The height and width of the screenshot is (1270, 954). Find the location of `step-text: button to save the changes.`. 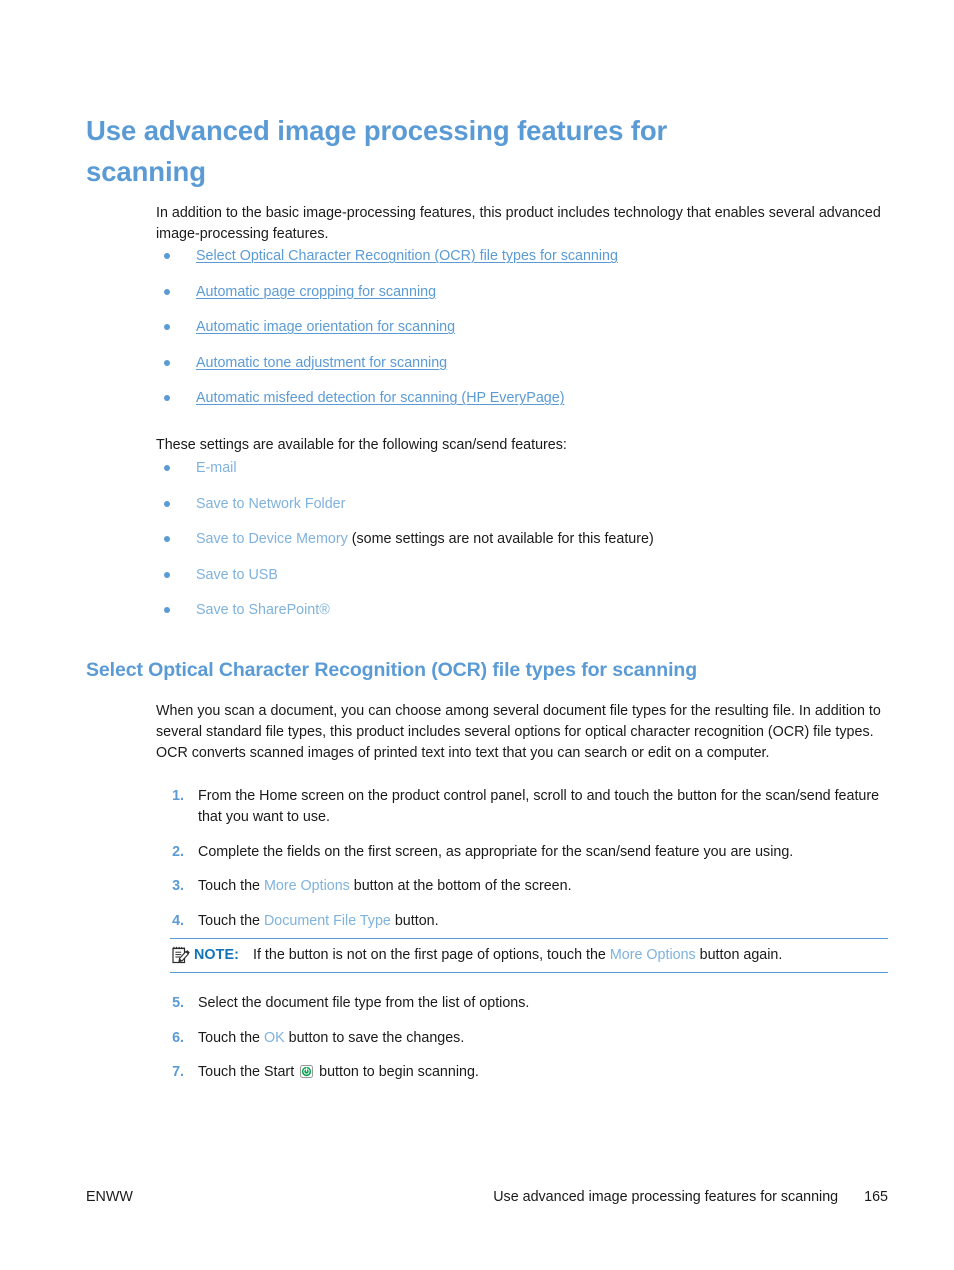

step-text: button to save the changes. is located at coordinates (374, 1037).